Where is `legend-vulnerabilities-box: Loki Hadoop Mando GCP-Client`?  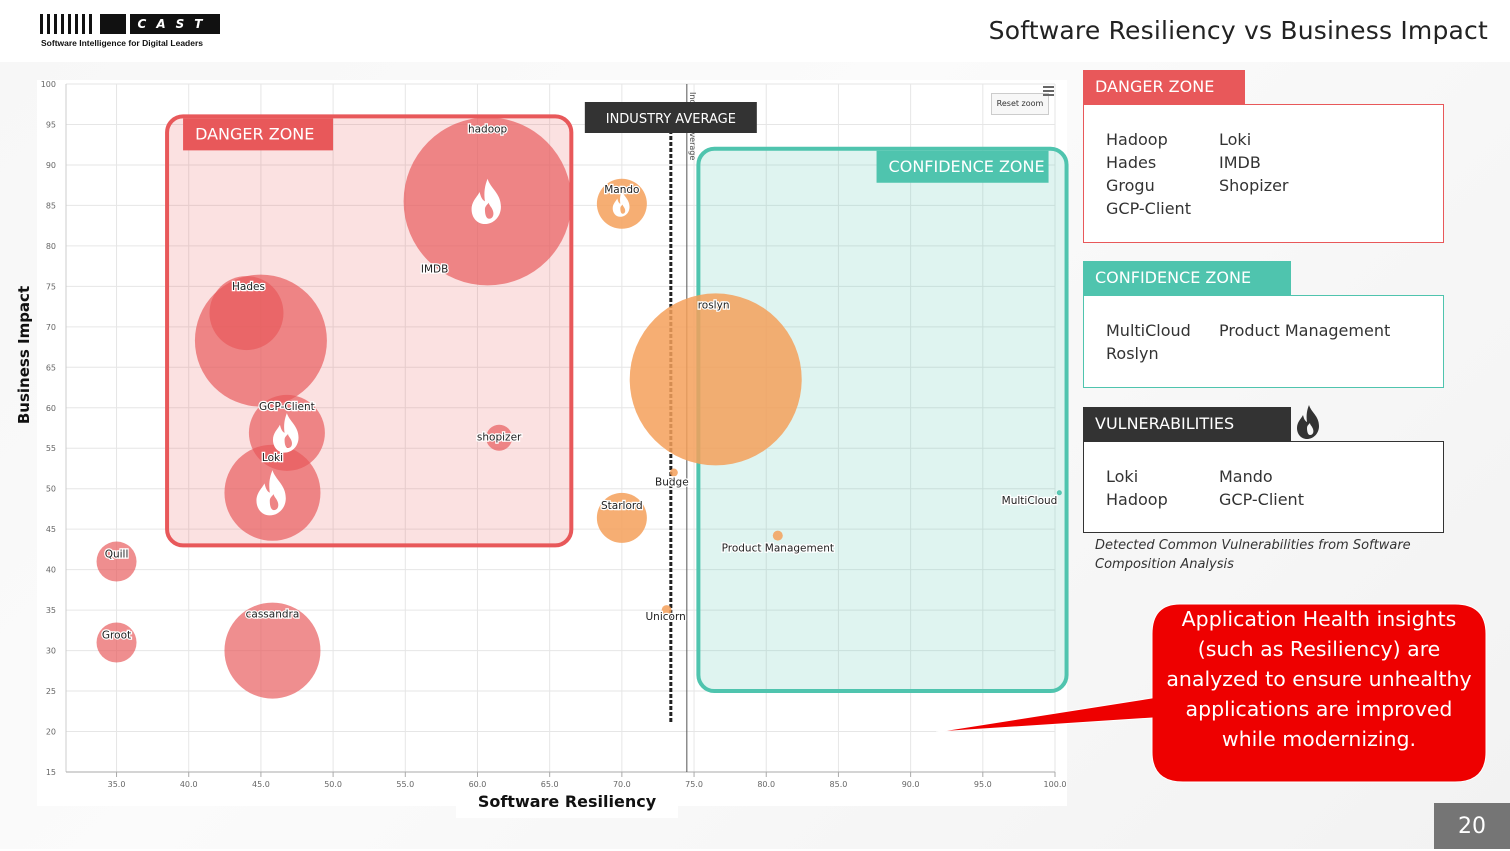 legend-vulnerabilities-box: Loki Hadoop Mando GCP-Client is located at coordinates (1263, 487).